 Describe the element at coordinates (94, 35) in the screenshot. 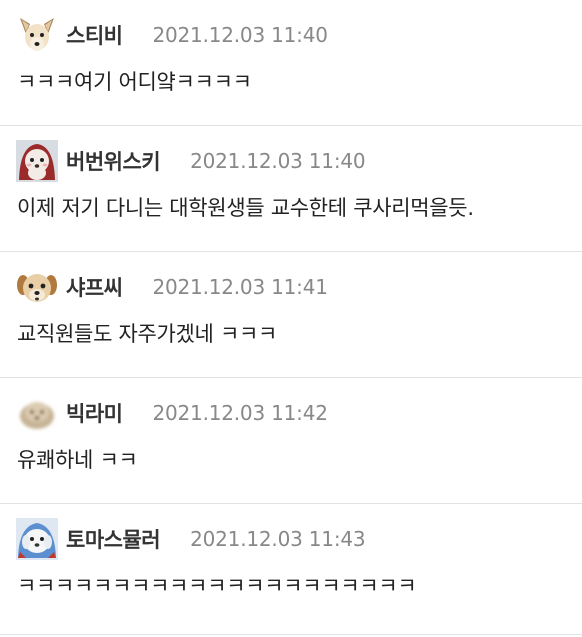

I see `author-name: 스티비` at that location.